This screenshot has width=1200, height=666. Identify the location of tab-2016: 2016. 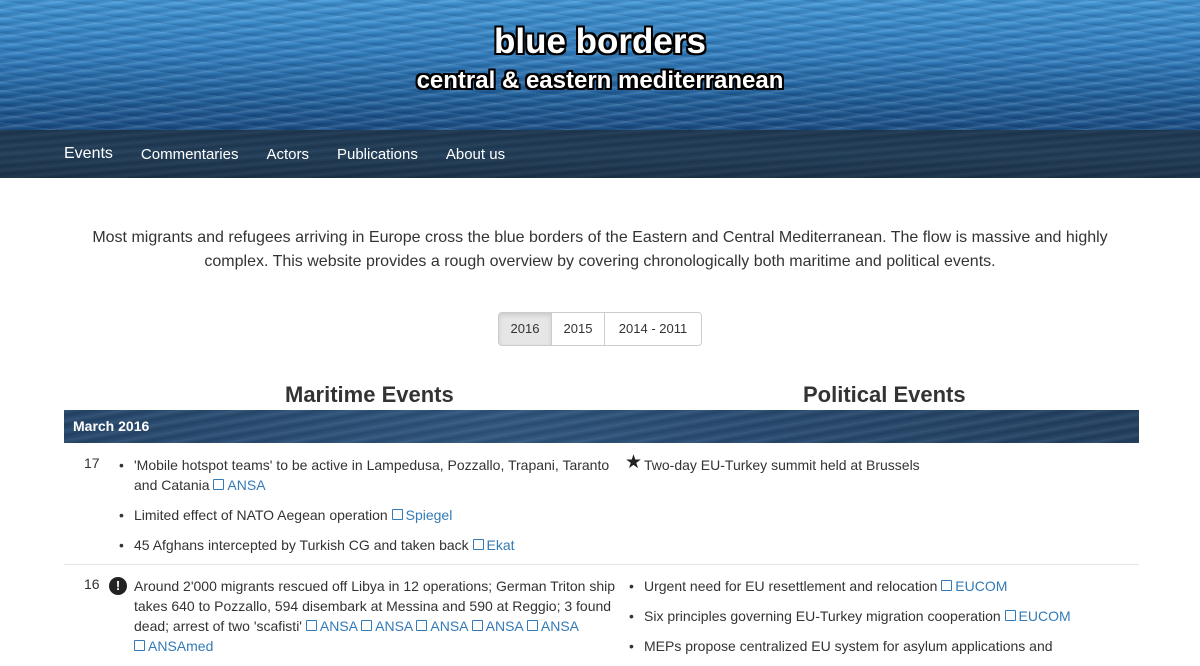
(525, 329).